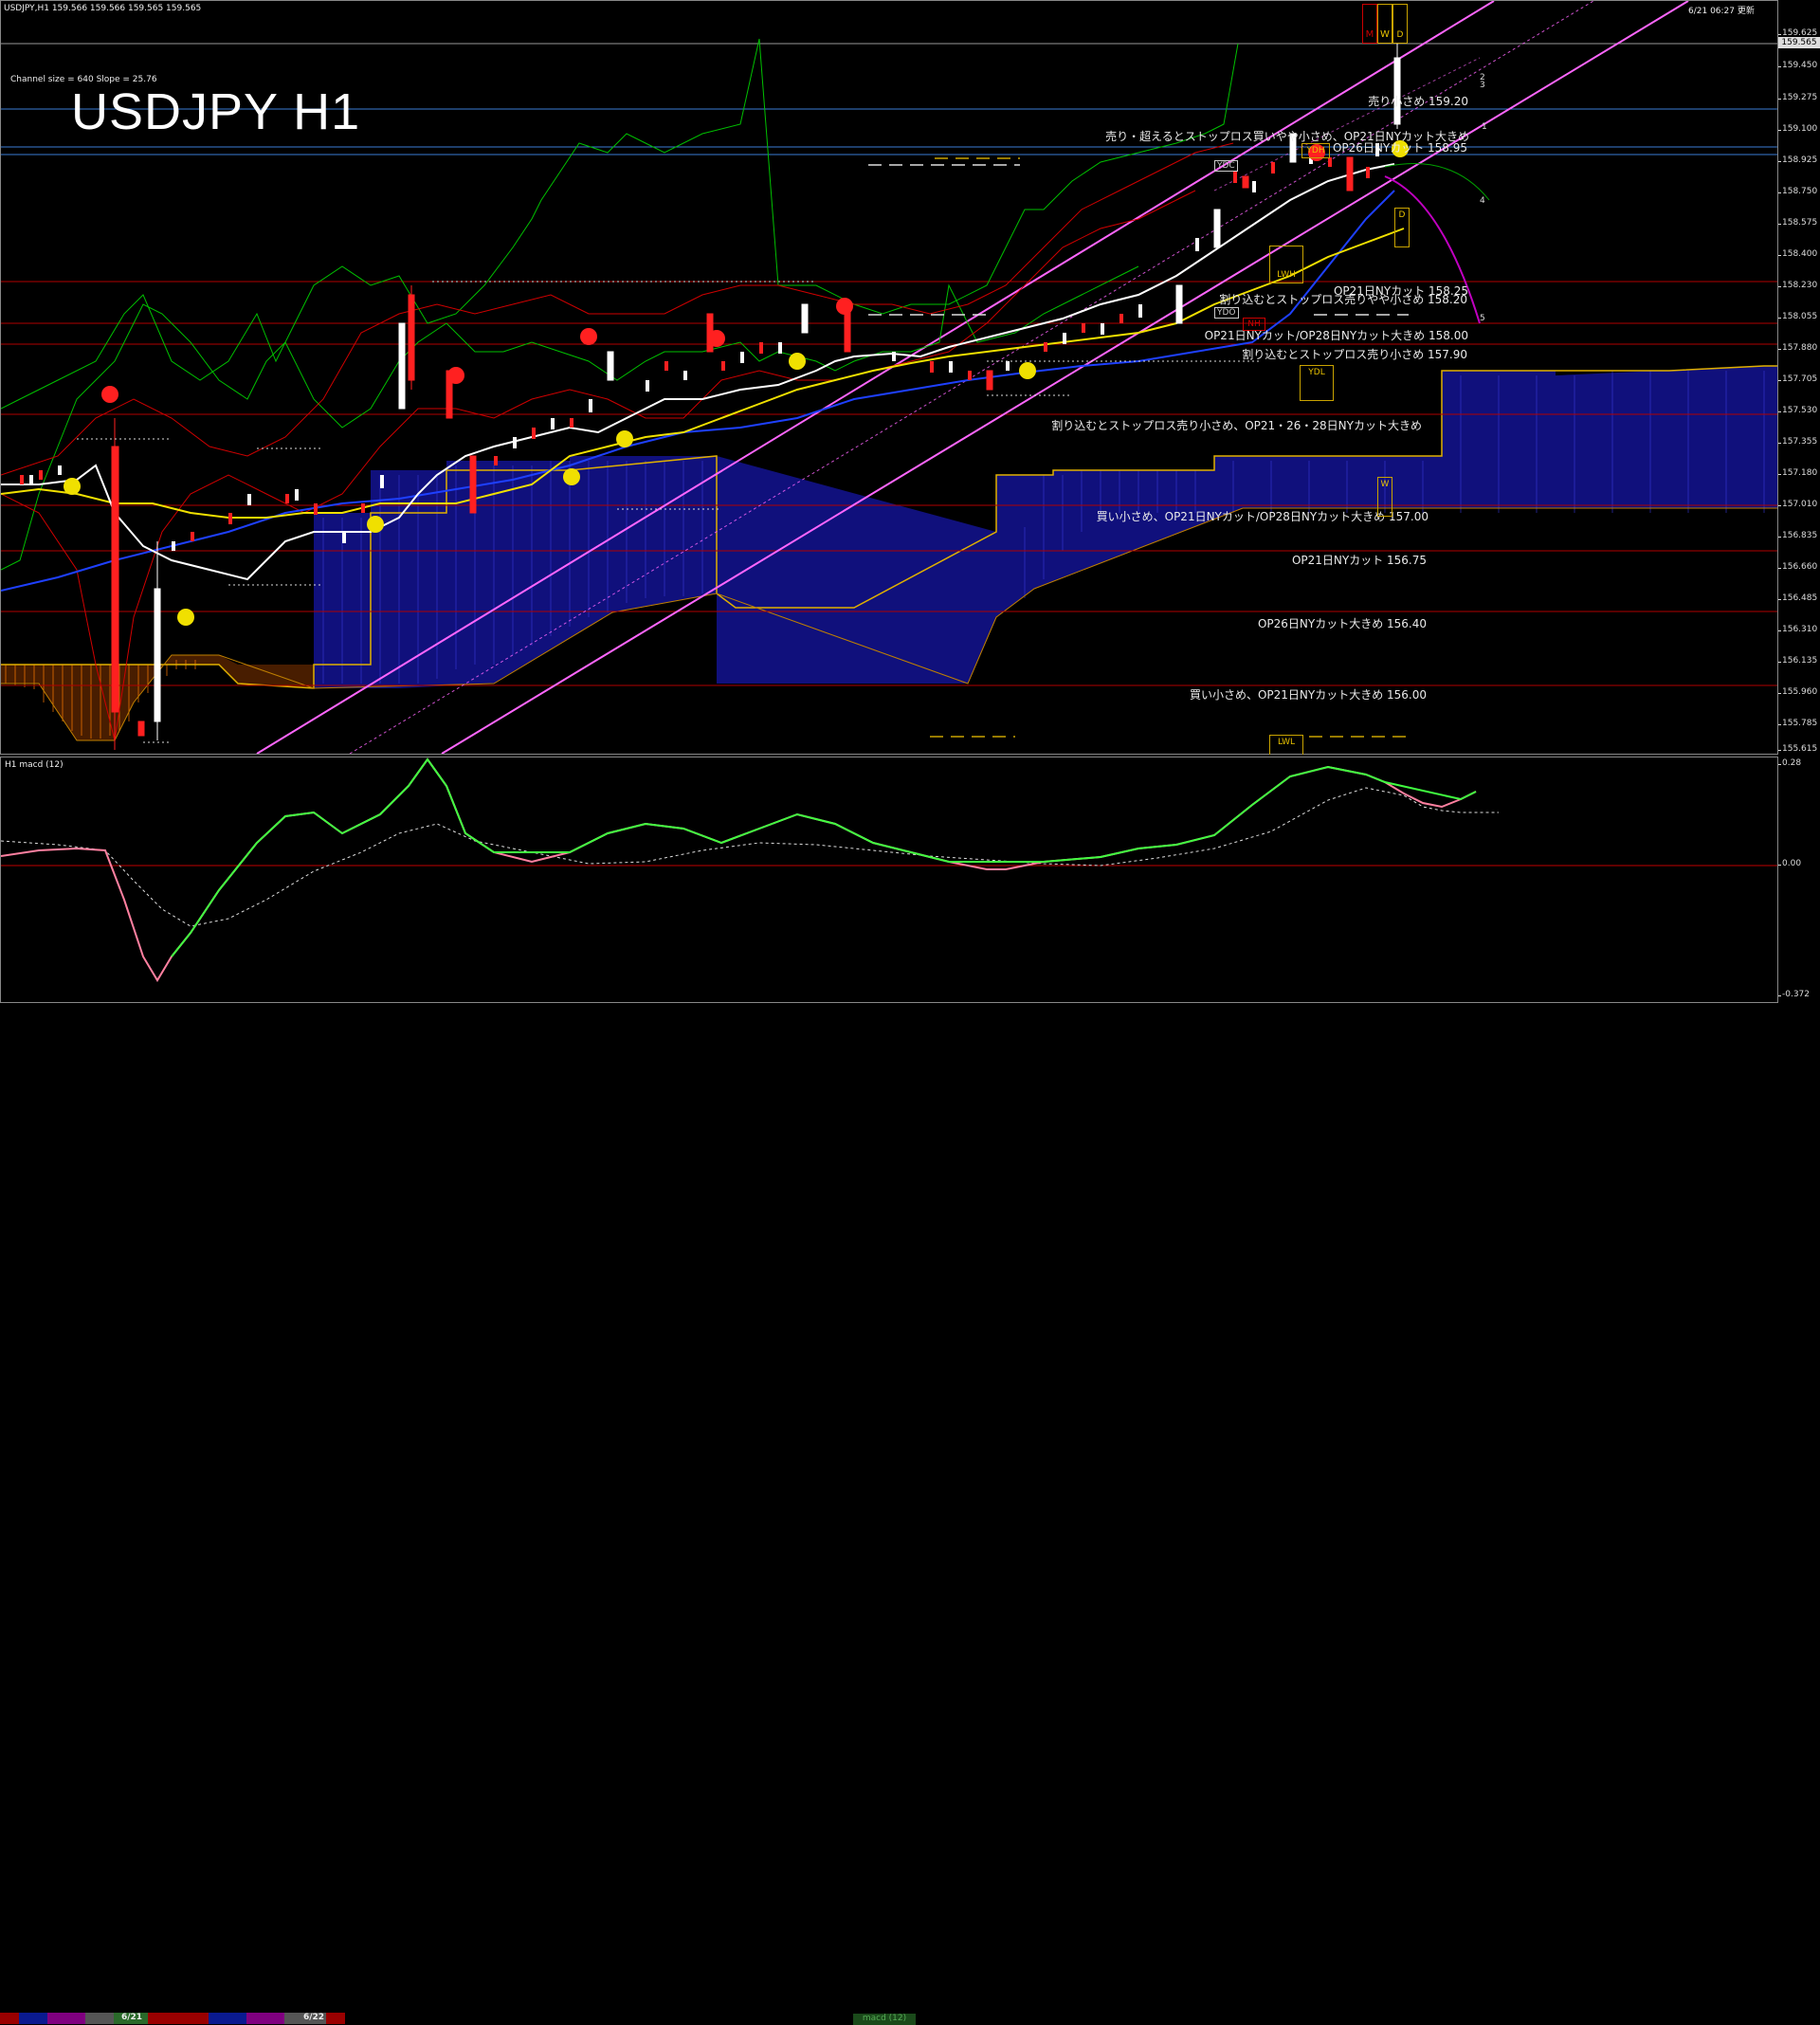 This screenshot has width=1820, height=2025. What do you see at coordinates (314, 2017) in the screenshot?
I see `date-label: 6/22` at bounding box center [314, 2017].